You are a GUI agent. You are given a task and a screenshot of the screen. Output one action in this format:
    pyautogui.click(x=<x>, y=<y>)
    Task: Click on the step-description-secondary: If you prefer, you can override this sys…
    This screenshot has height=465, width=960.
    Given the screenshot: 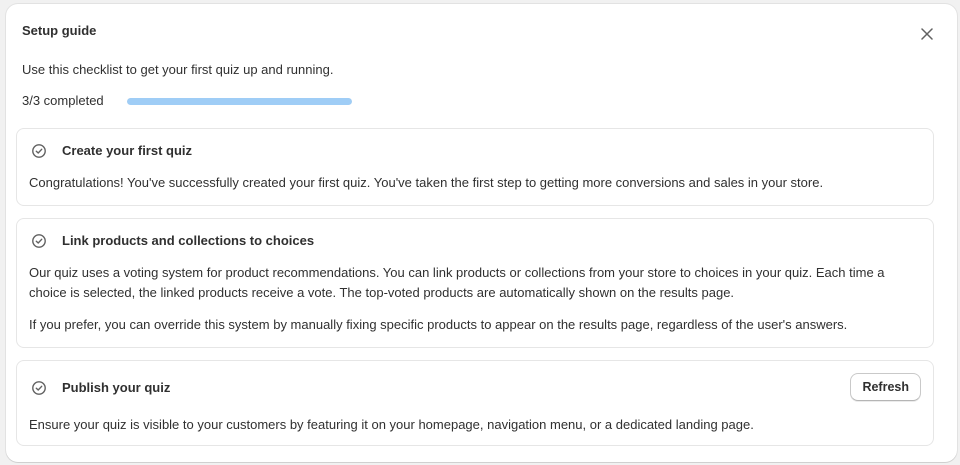 What is the action you would take?
    pyautogui.click(x=438, y=324)
    